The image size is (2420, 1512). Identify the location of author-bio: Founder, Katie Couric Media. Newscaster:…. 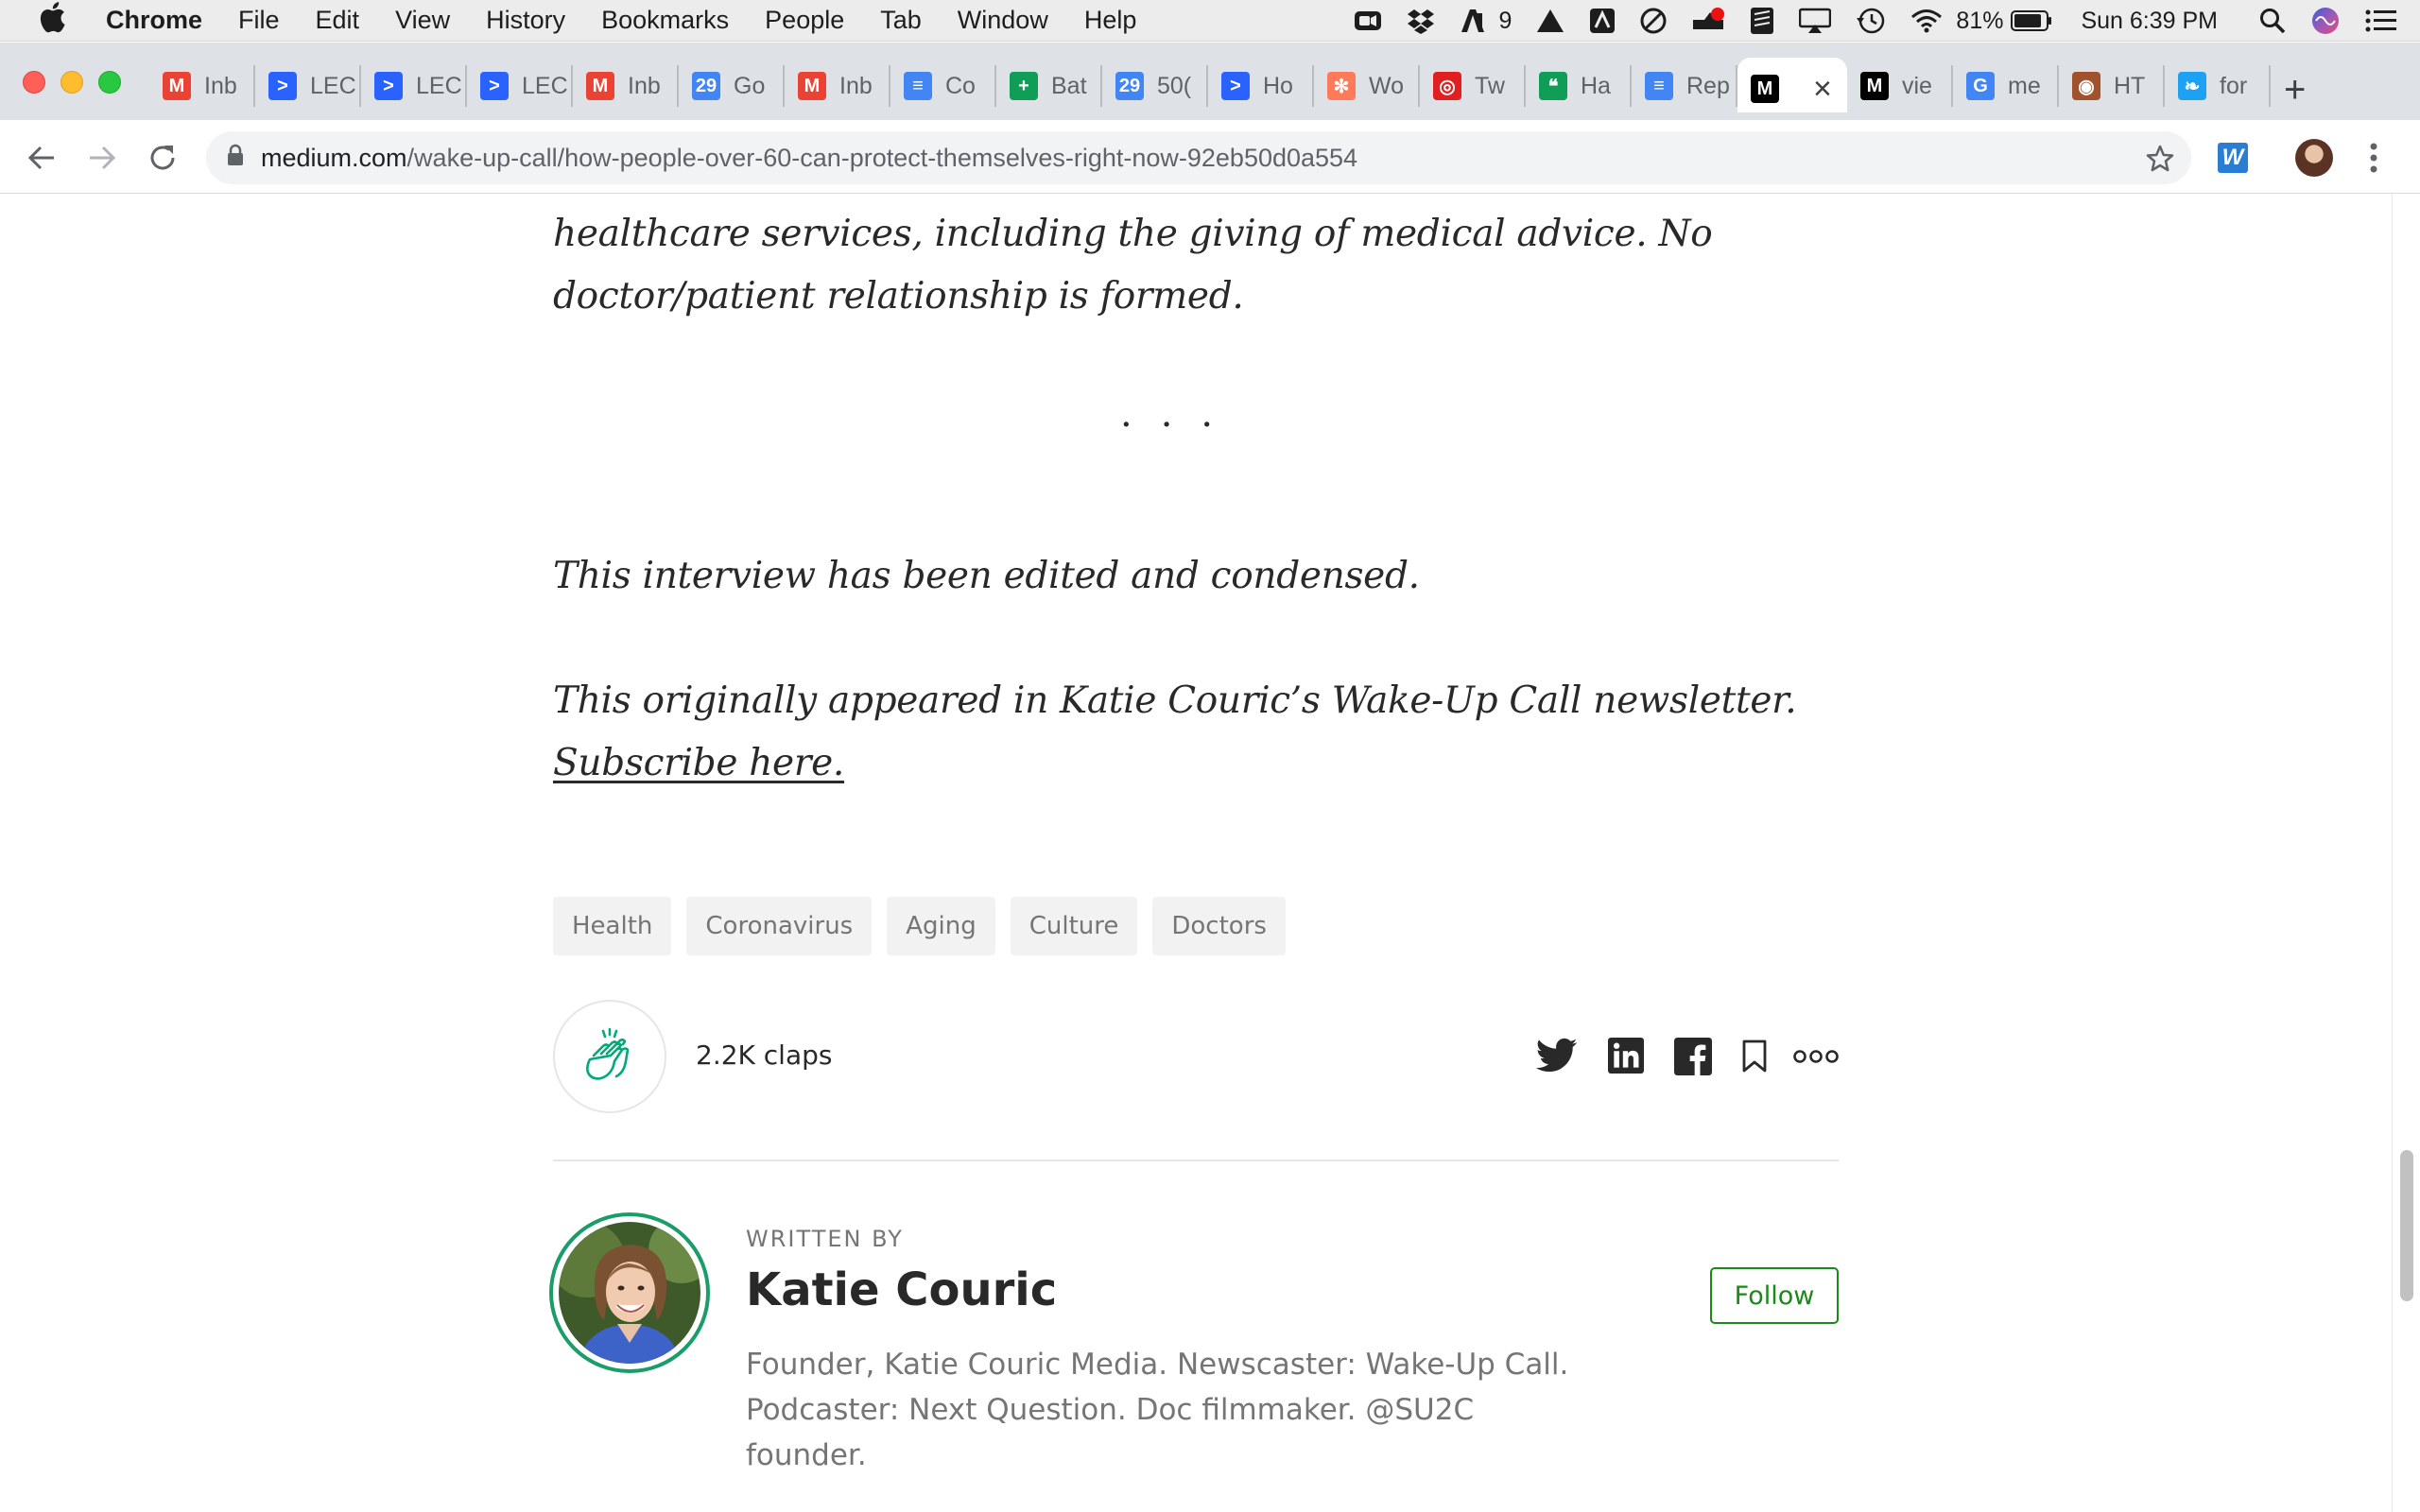
(1157, 1410).